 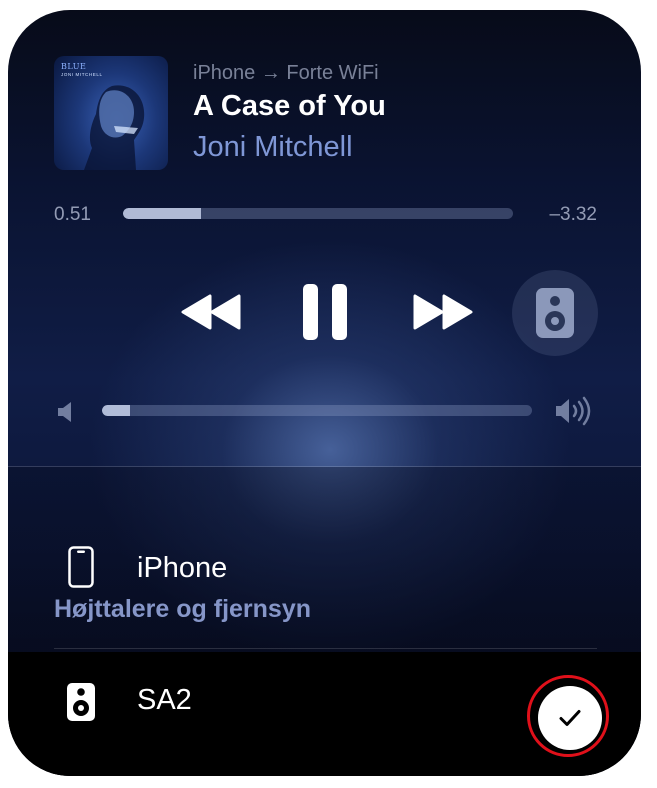 What do you see at coordinates (72, 214) in the screenshot?
I see `elapsed-time: 0.51` at bounding box center [72, 214].